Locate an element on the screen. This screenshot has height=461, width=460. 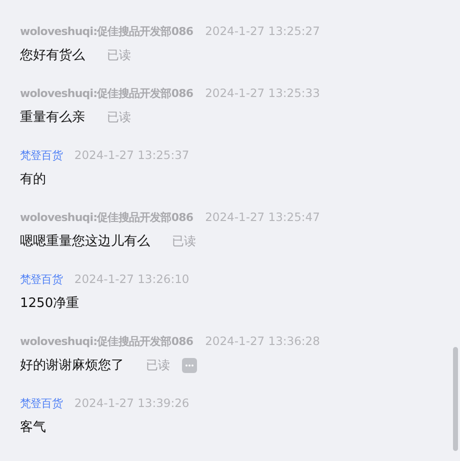
message-time: 2024-1-27 13:25:33 is located at coordinates (262, 93).